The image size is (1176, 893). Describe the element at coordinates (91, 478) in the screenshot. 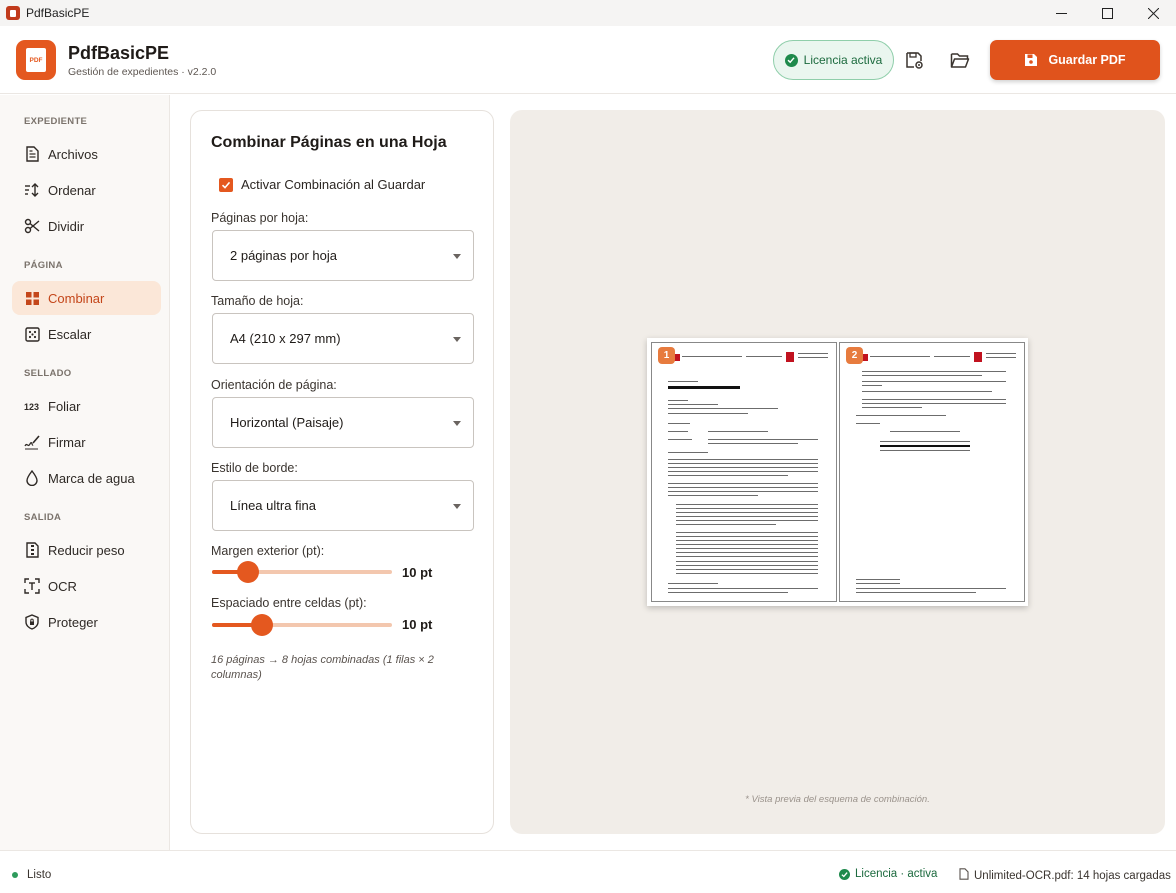

I see `sidebar-item-label: Marca de agua` at that location.